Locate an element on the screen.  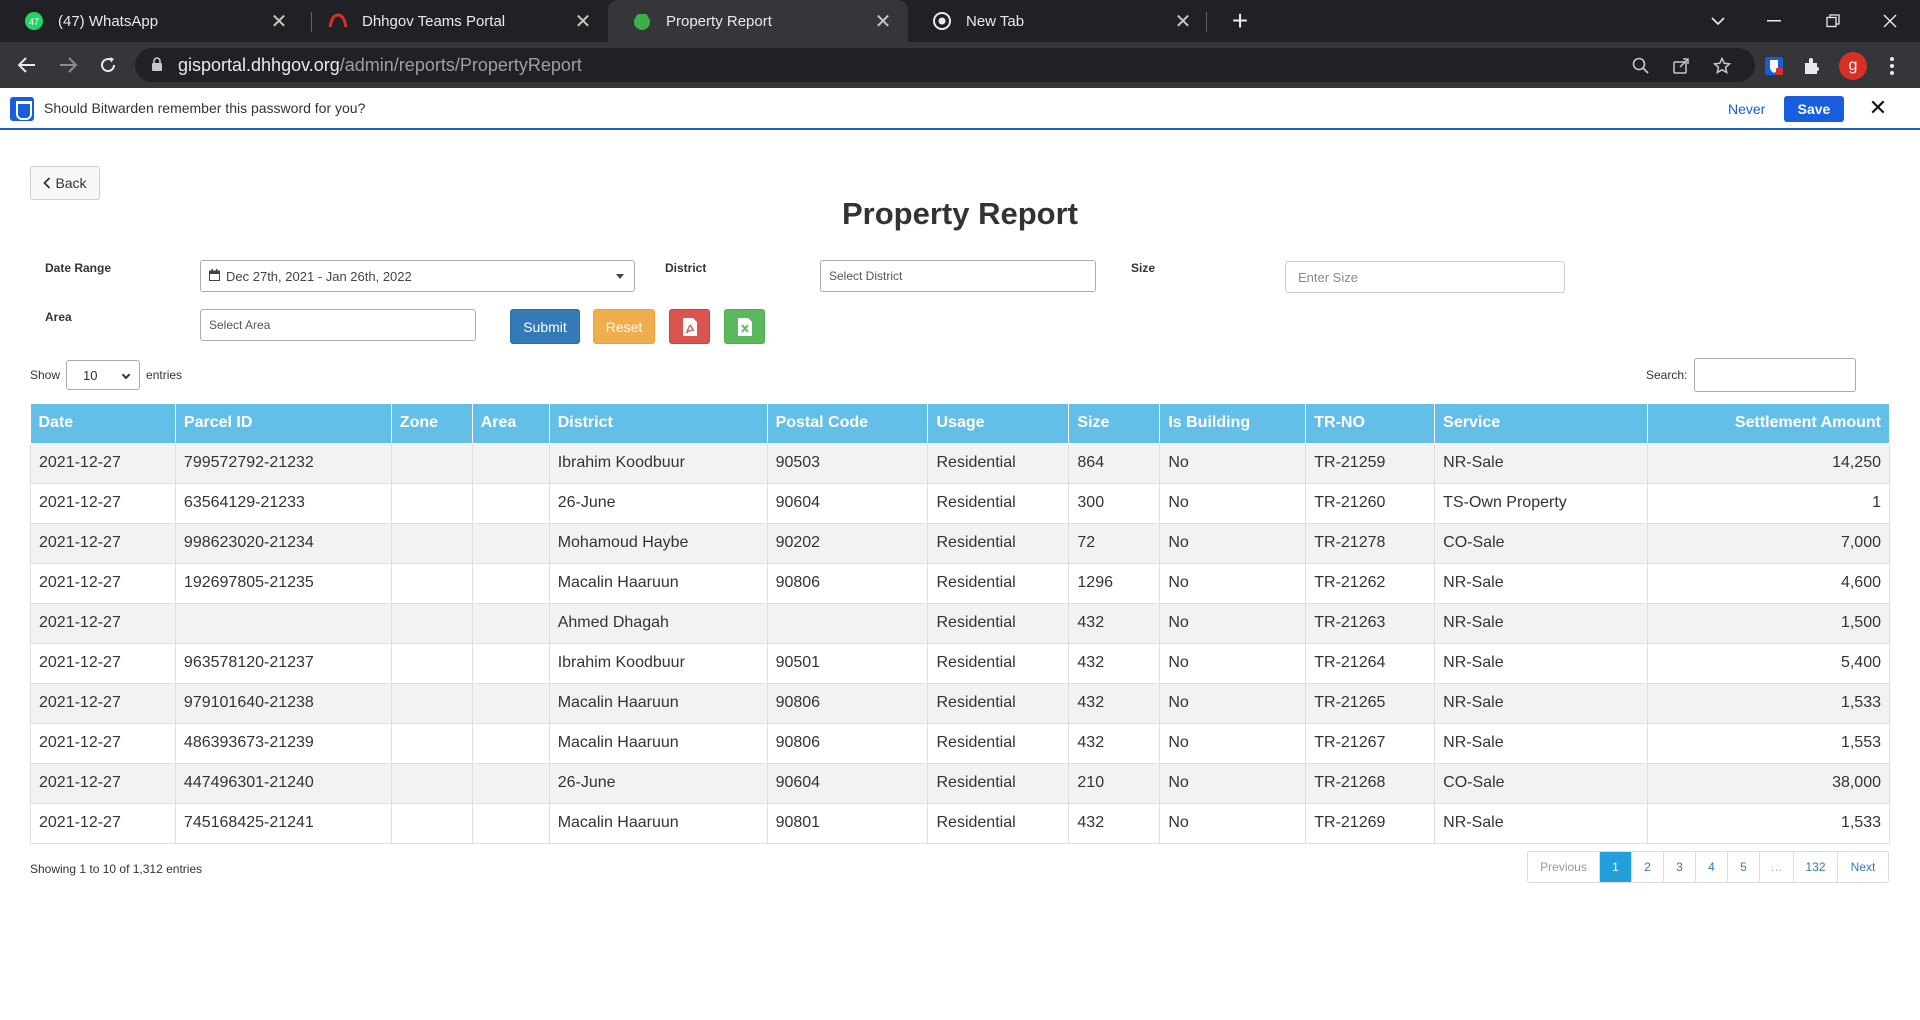
tab-search-button is located at coordinates (1718, 21).